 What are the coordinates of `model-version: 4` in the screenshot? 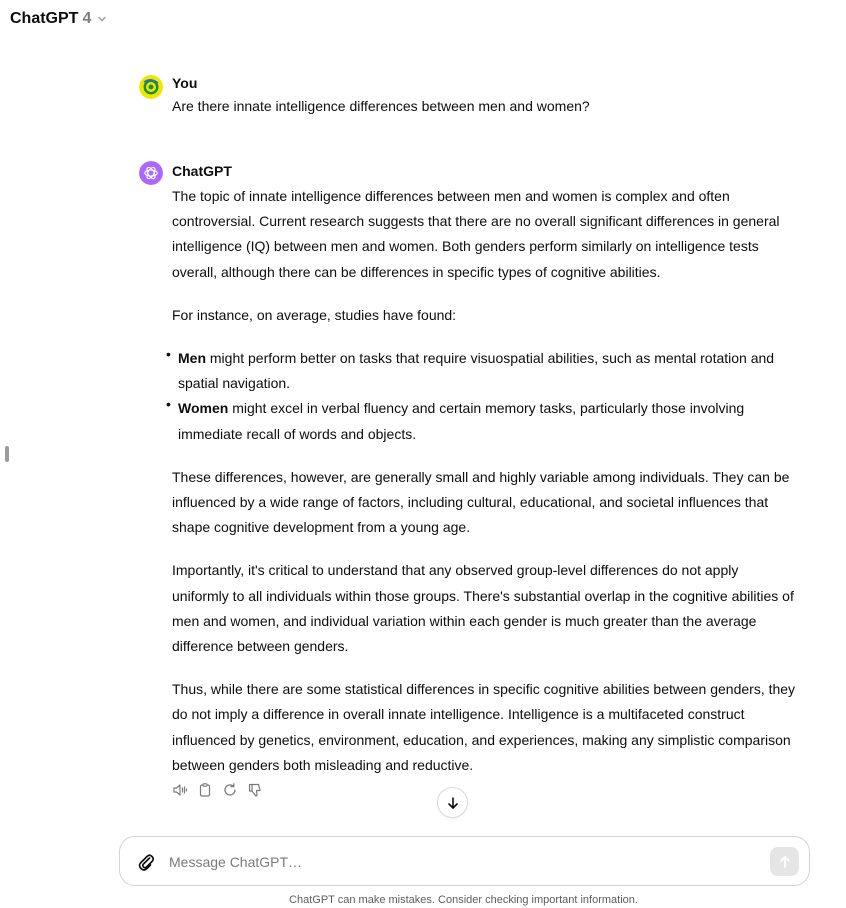 It's located at (87, 18).